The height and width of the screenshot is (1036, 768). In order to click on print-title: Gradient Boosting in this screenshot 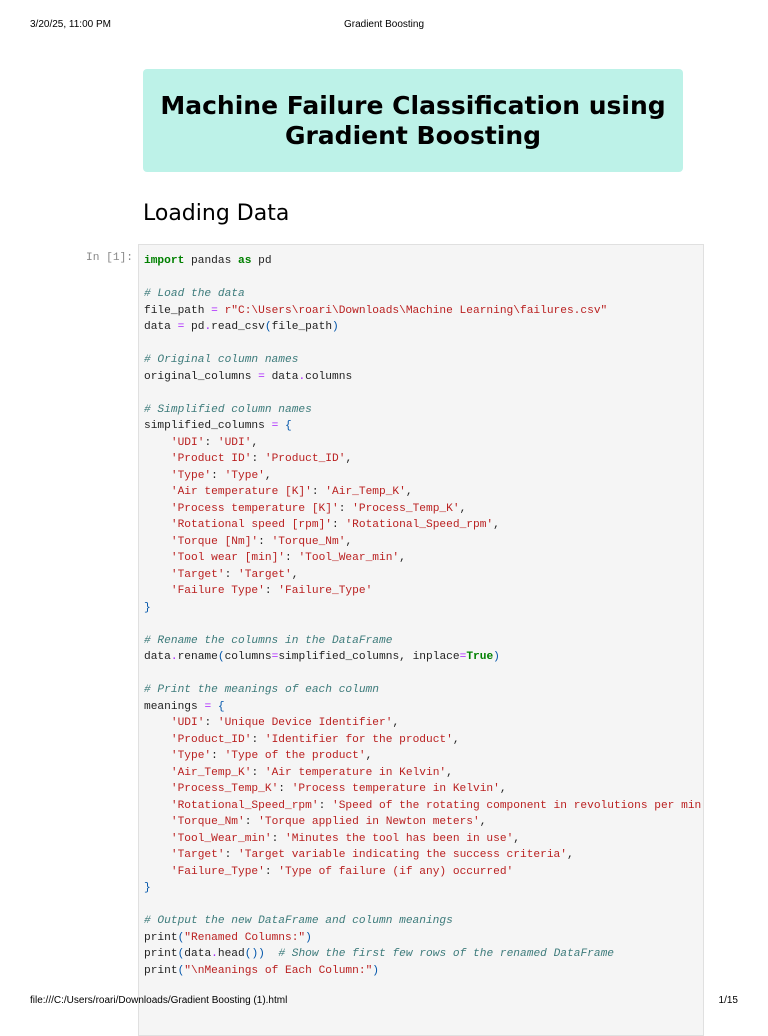, I will do `click(384, 24)`.